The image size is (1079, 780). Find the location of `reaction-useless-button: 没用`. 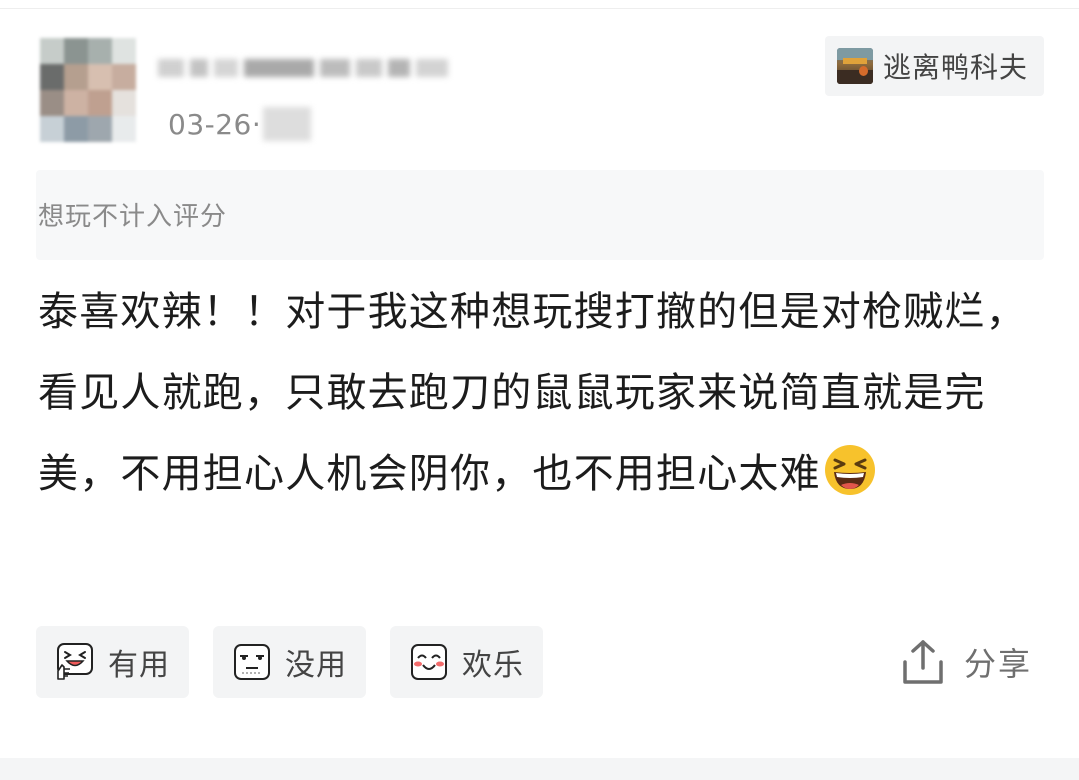

reaction-useless-button: 没用 is located at coordinates (289, 662).